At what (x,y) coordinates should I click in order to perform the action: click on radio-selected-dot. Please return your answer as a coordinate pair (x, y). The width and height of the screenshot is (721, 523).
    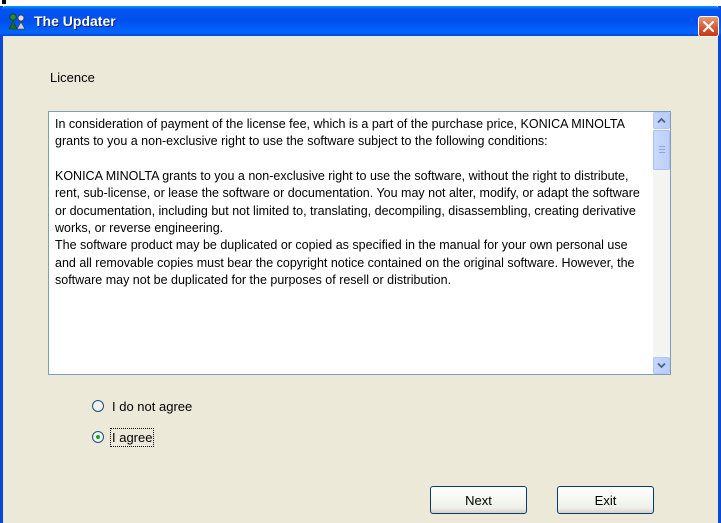
    Looking at the image, I should click on (98, 437).